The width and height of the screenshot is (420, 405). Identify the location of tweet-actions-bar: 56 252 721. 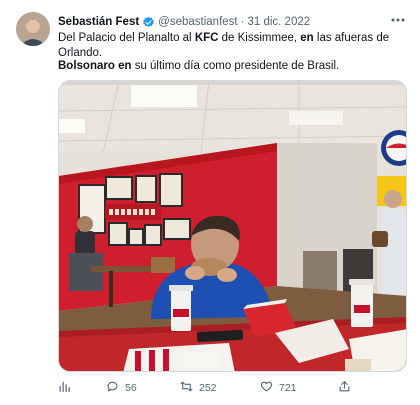
(208, 388).